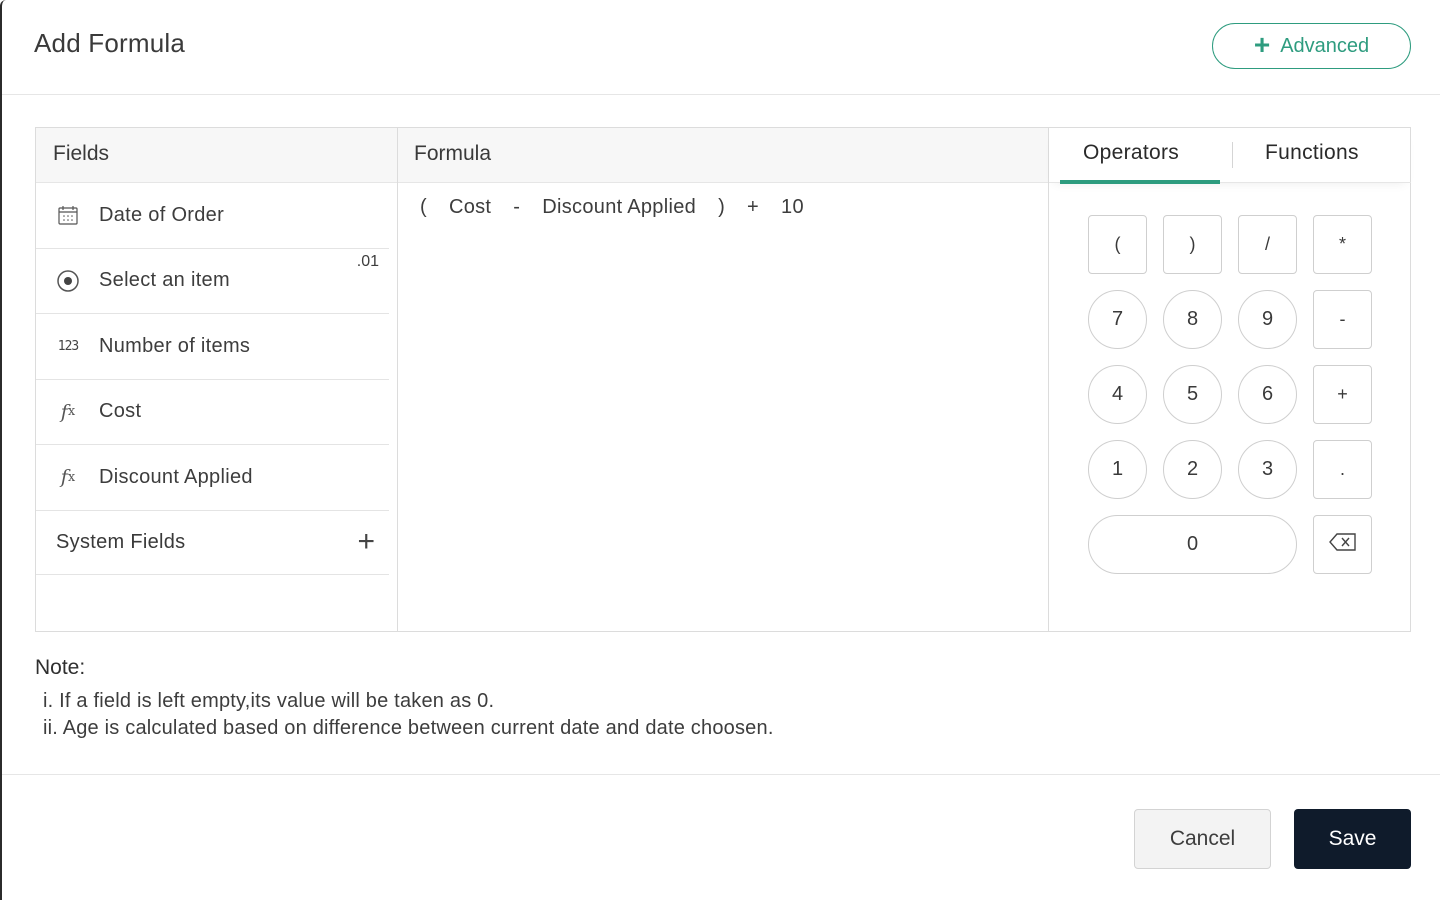 This screenshot has width=1440, height=900. What do you see at coordinates (162, 214) in the screenshot?
I see `field-label: Date of Order` at bounding box center [162, 214].